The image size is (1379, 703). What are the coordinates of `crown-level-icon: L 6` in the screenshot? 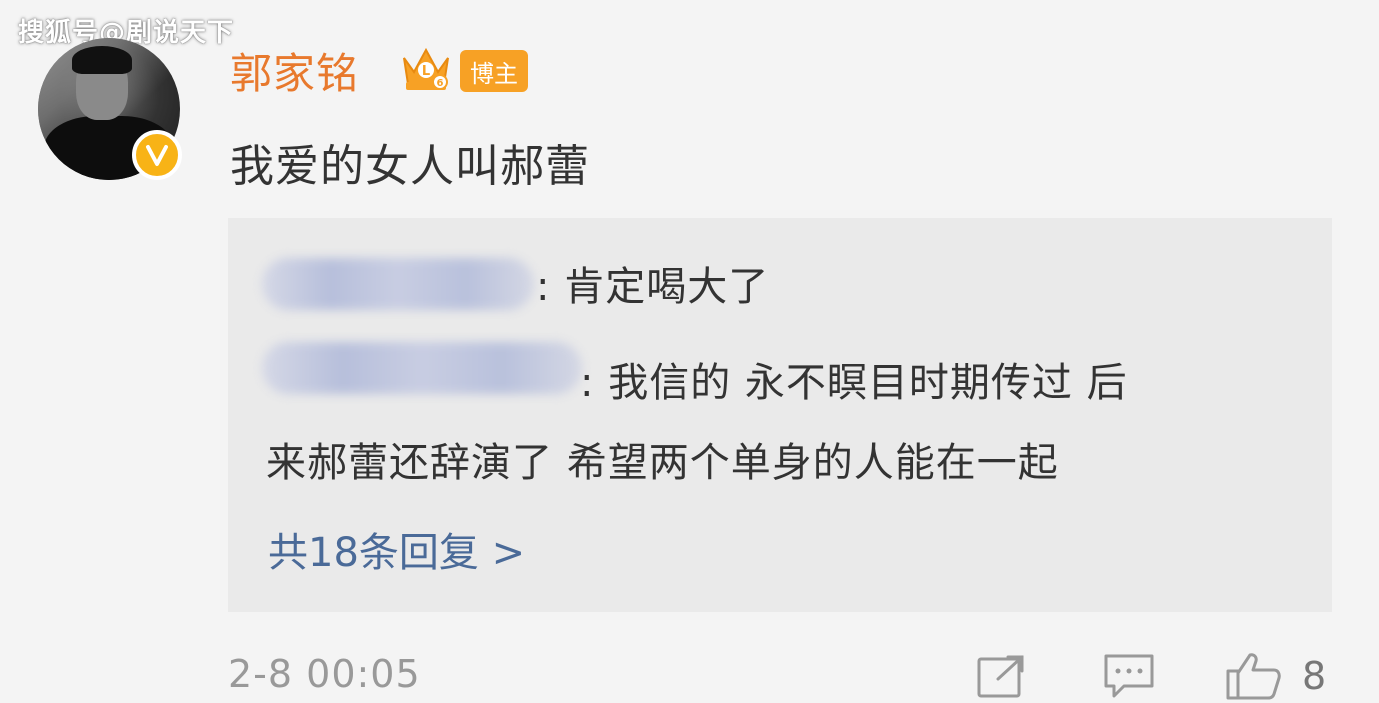 It's located at (426, 68).